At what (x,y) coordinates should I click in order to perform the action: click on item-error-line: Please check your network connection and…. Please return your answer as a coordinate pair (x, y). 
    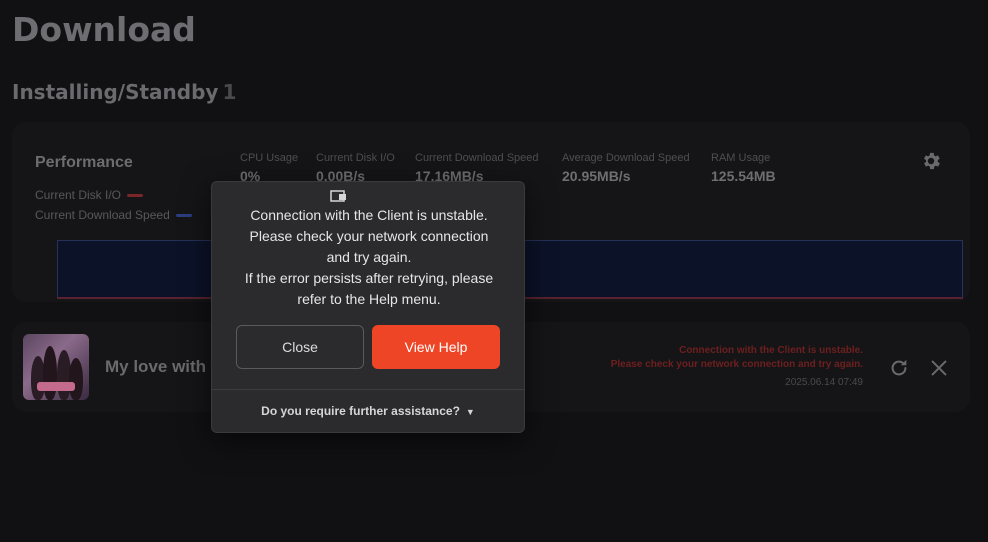
    Looking at the image, I should click on (736, 364).